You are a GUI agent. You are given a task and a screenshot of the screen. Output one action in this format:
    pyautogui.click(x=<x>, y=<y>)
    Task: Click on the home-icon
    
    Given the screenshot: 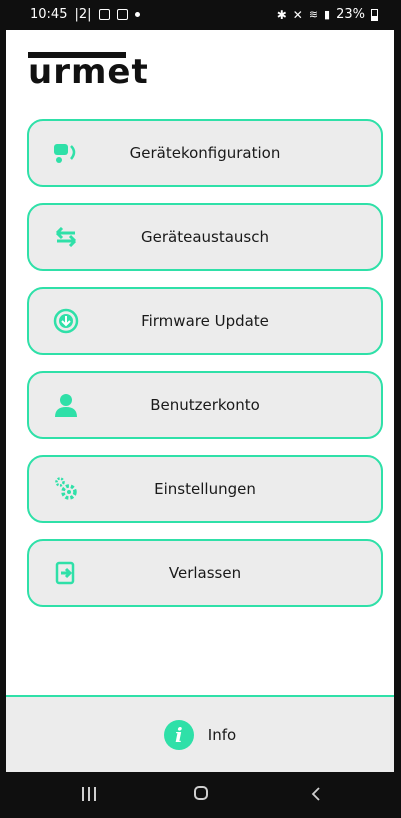 What is the action you would take?
    pyautogui.click(x=201, y=793)
    